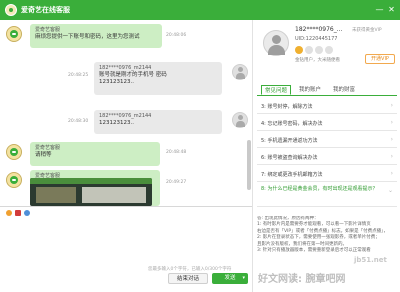 This screenshot has height=292, width=400. I want to click on faq-item: 4: 忘记账号密码，解决办法 ›, so click(327, 123).